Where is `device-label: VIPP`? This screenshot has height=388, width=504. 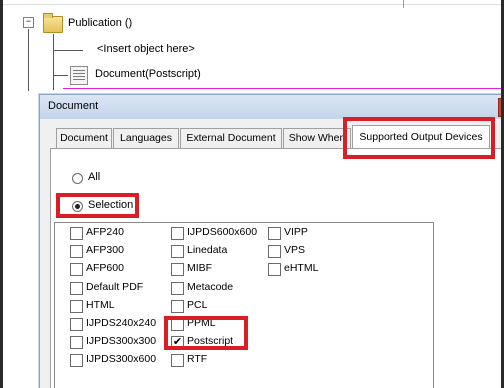 device-label: VIPP is located at coordinates (296, 232).